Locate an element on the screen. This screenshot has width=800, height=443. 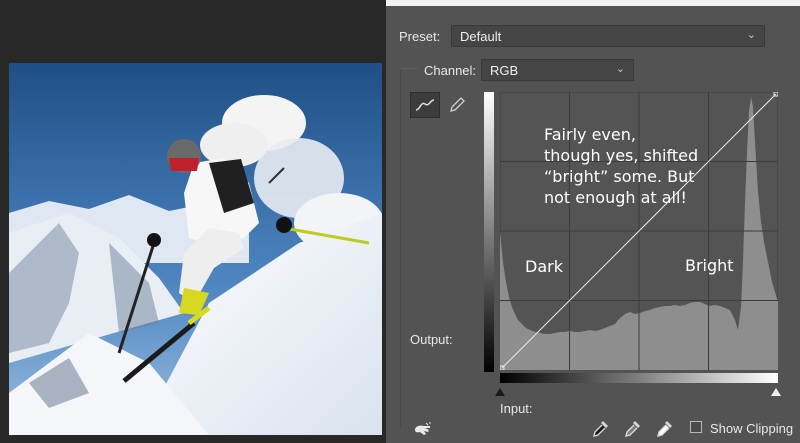
preset-value: Default is located at coordinates (481, 36).